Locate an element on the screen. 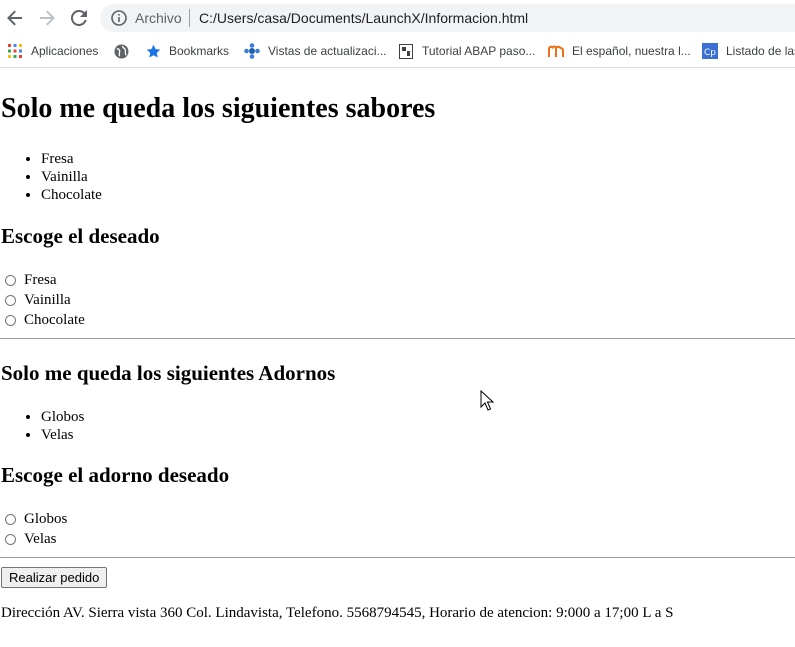 This screenshot has height=647, width=795. decorations-list: Globos Velas is located at coordinates (42, 426).